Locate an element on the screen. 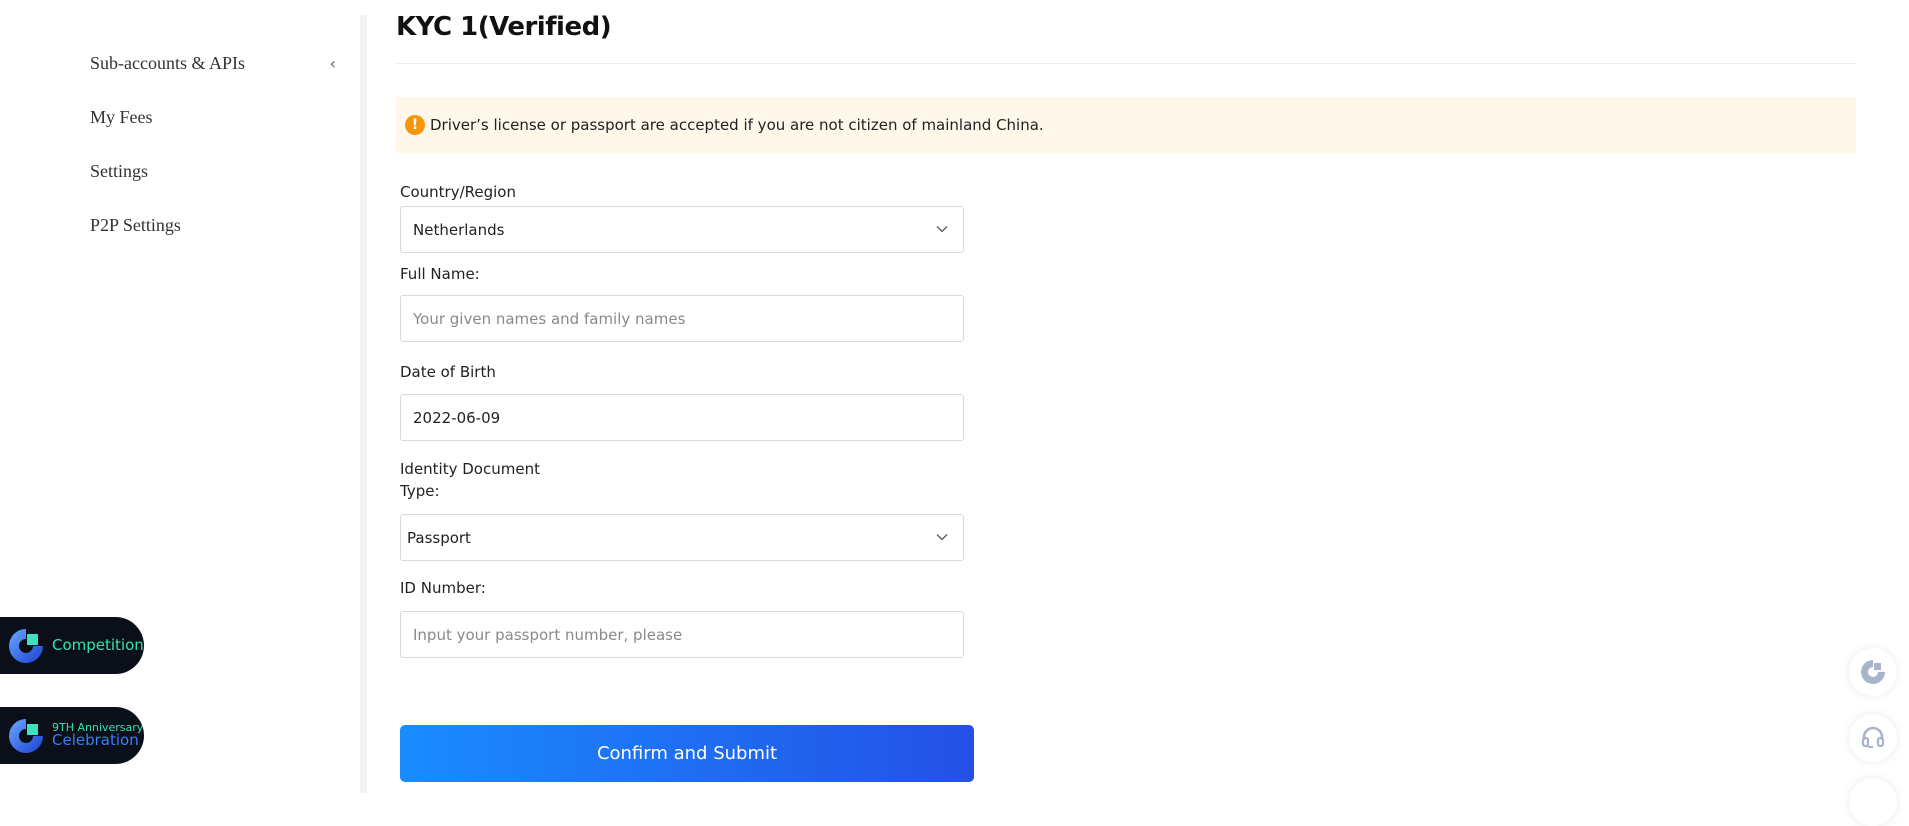 This screenshot has width=1909, height=826. warning-icon: ! is located at coordinates (415, 125).